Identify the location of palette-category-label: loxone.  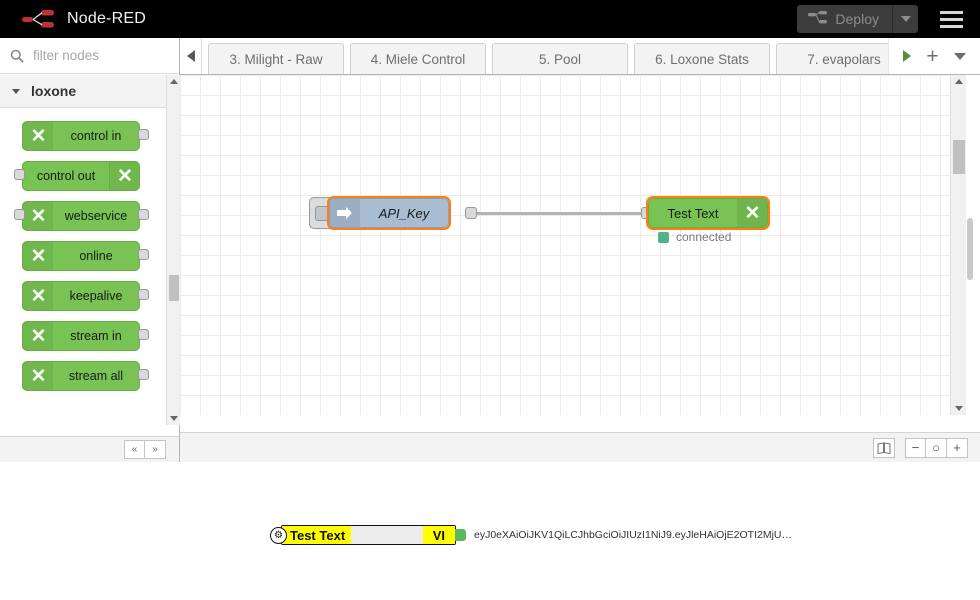
(54, 91).